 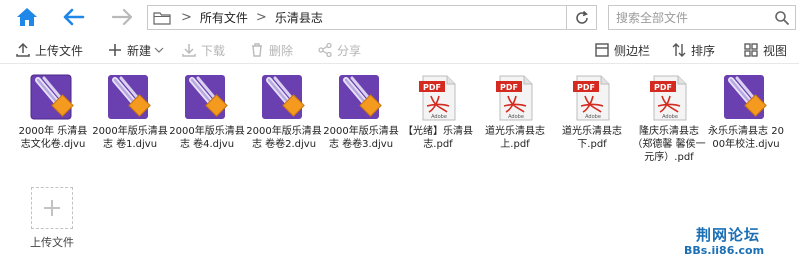 I want to click on sort-icon, so click(x=679, y=50).